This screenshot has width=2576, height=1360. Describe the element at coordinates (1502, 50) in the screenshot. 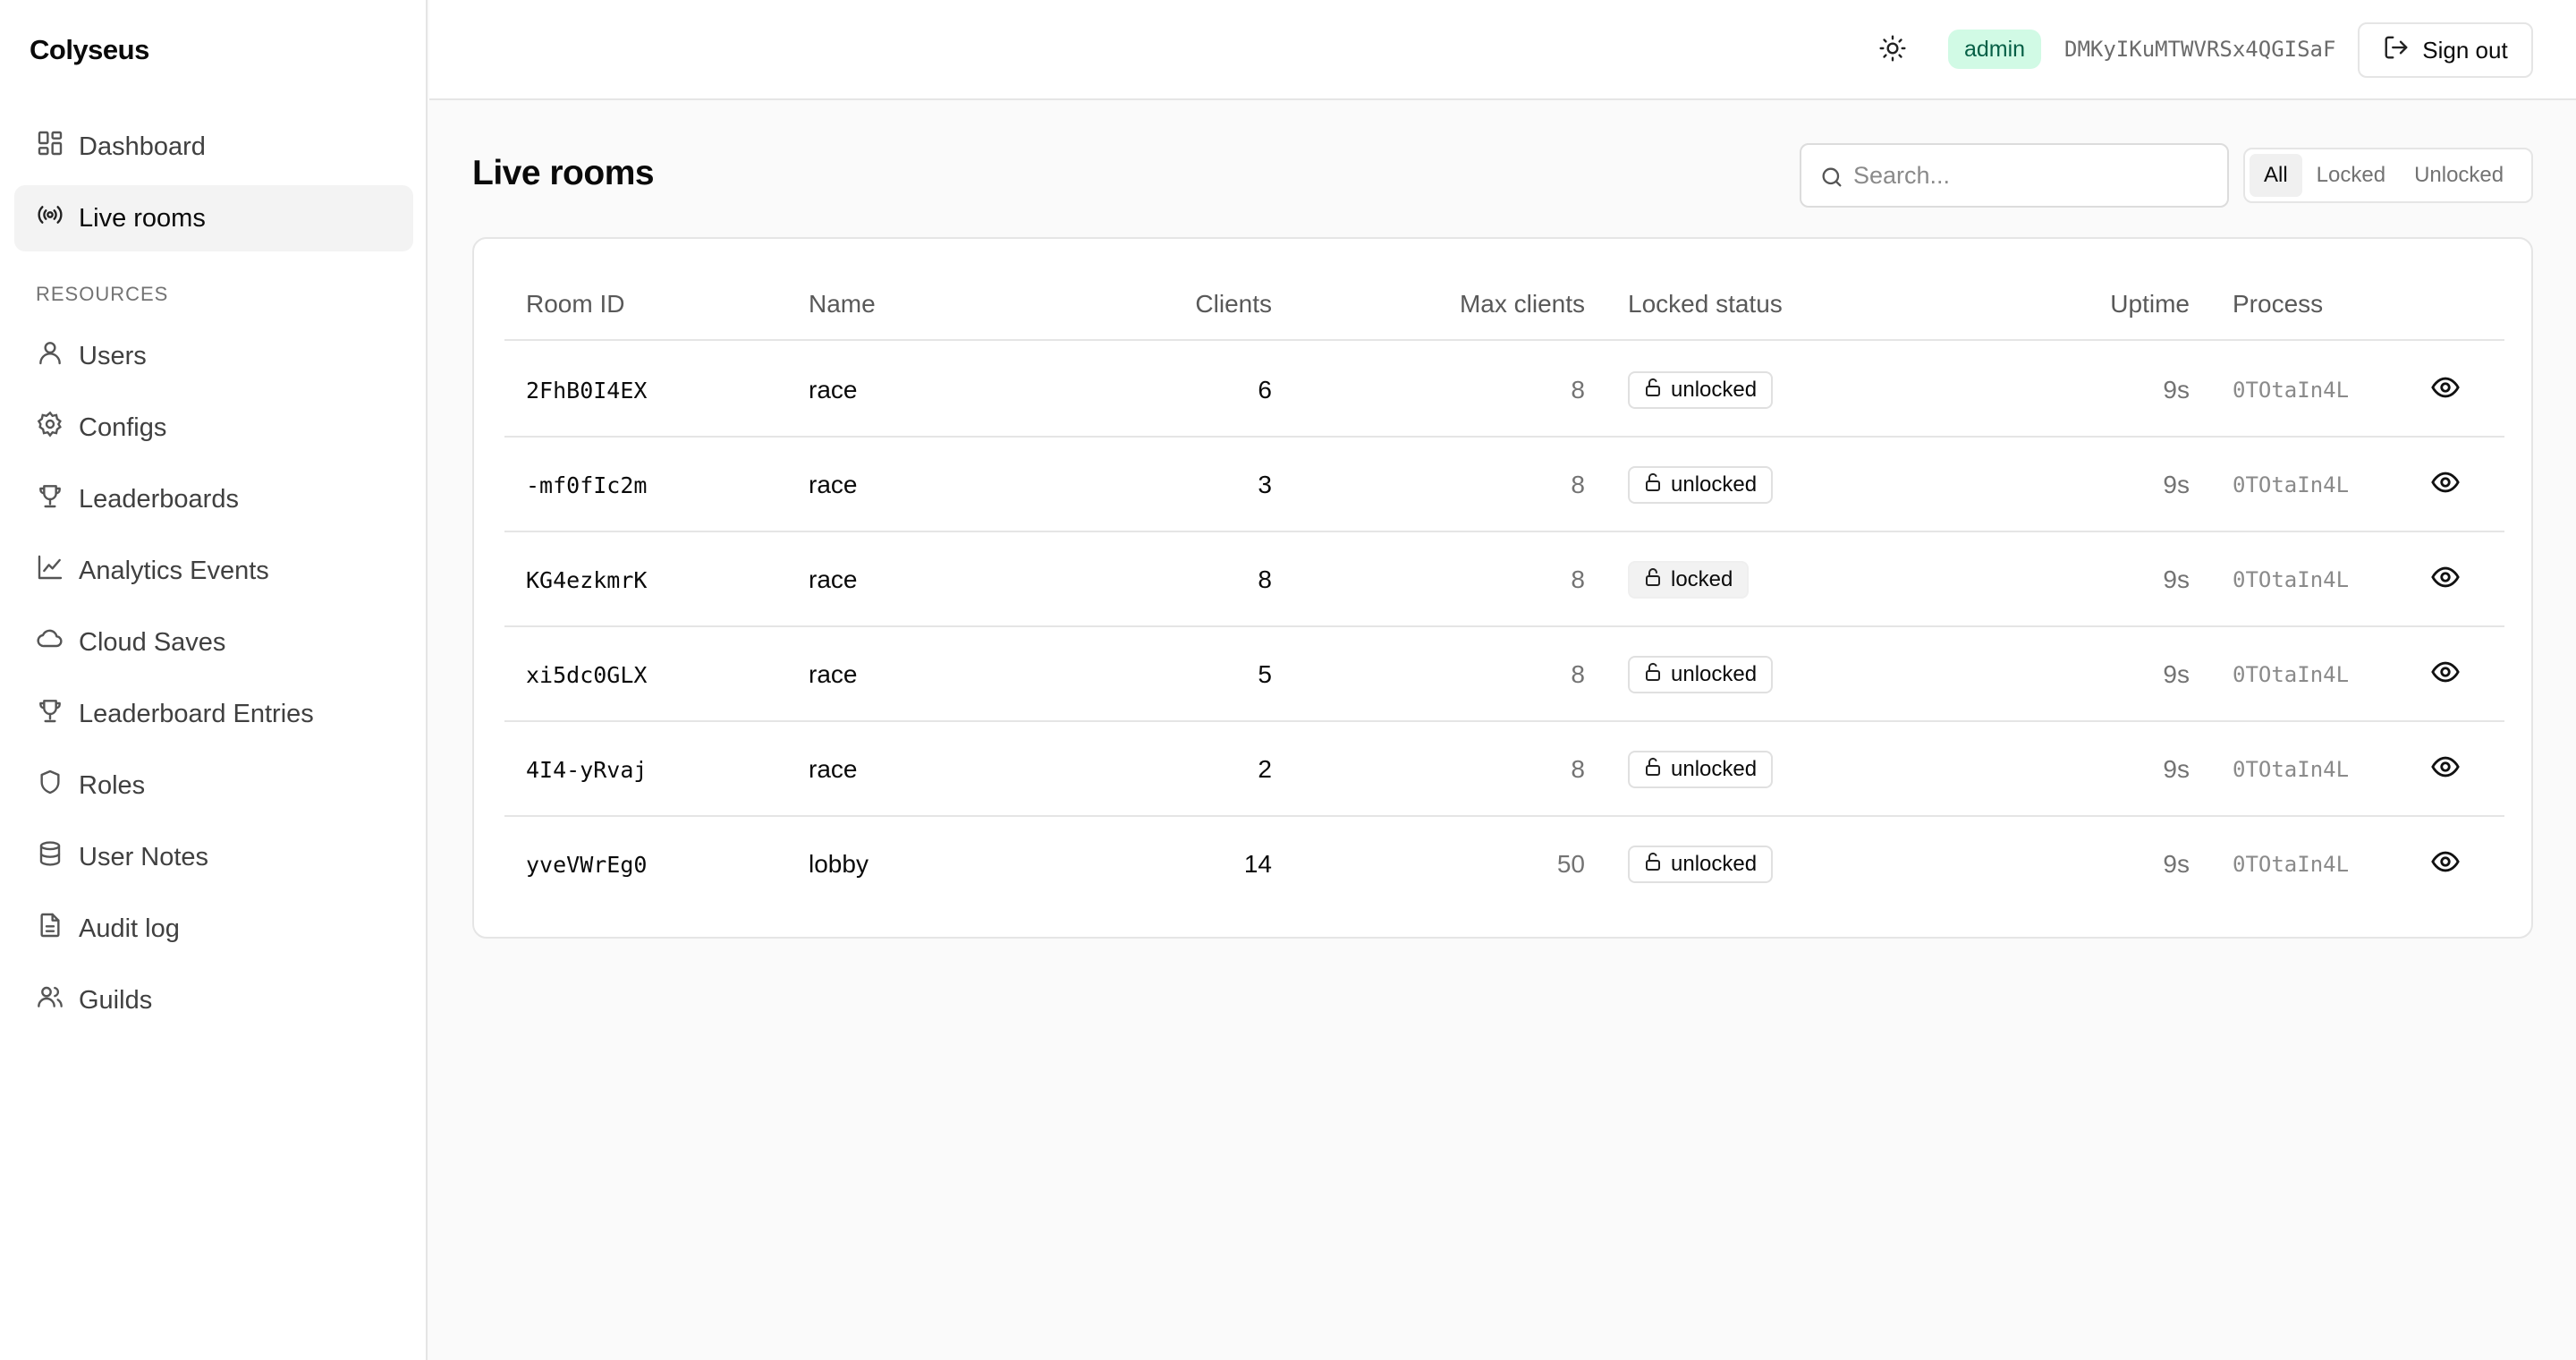

I see `top-header: admin DMKyIKuMTWVRSx4QGISaF Sign out` at that location.